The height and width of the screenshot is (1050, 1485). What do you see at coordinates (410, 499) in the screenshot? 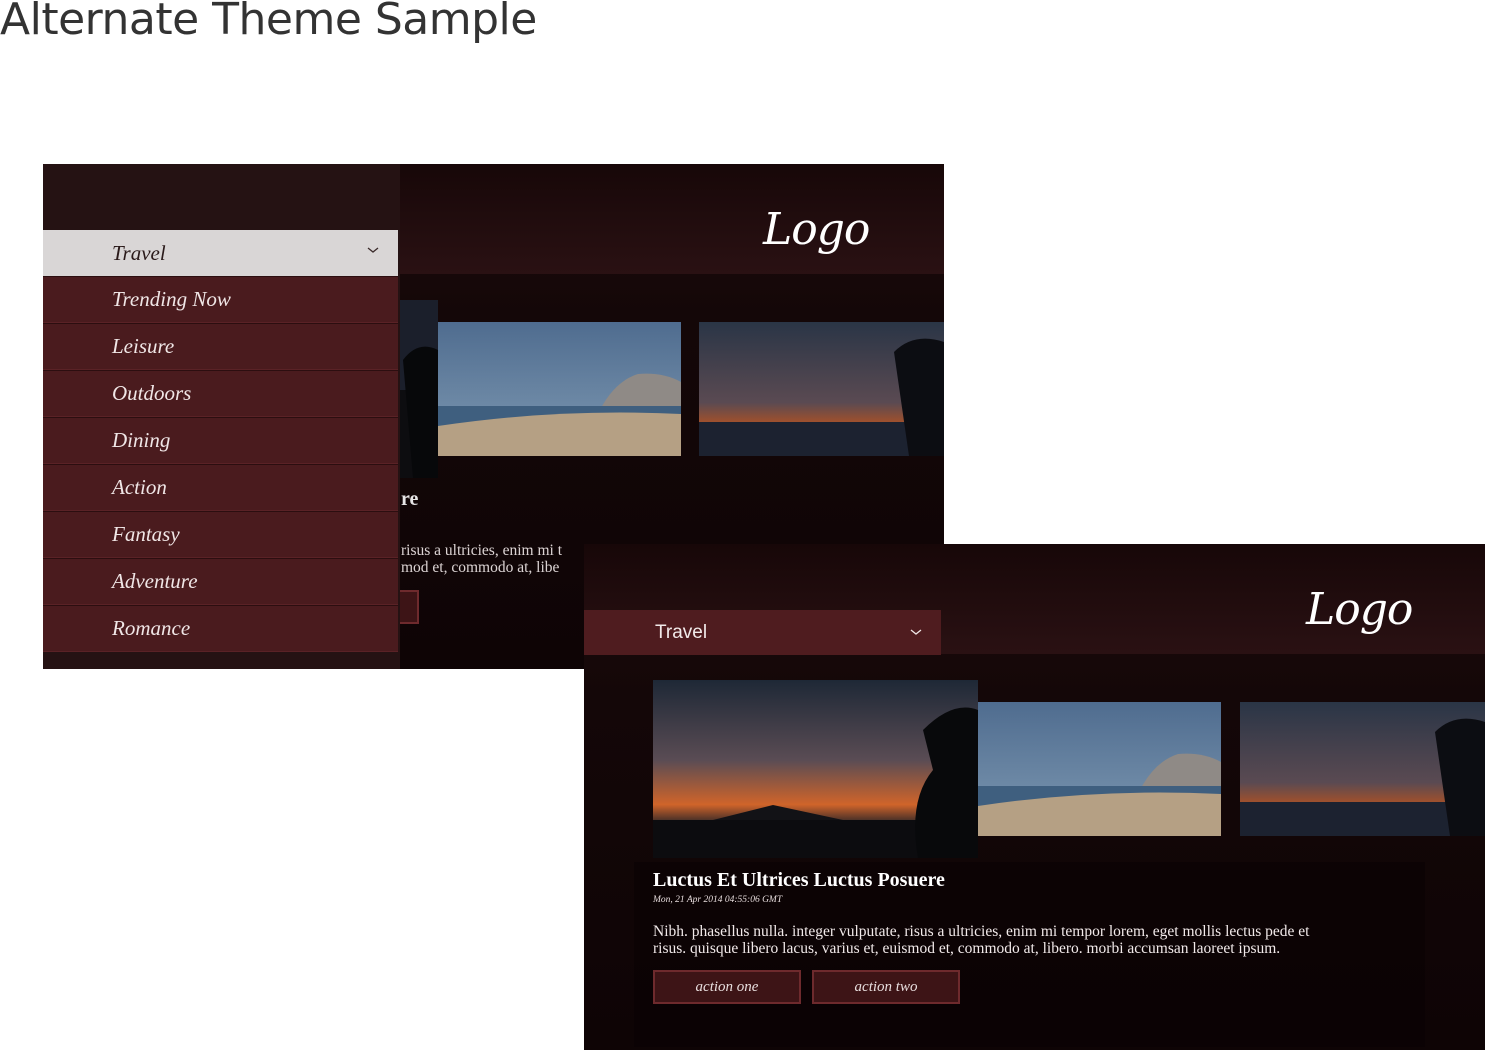
I see `article-title-partial: re` at bounding box center [410, 499].